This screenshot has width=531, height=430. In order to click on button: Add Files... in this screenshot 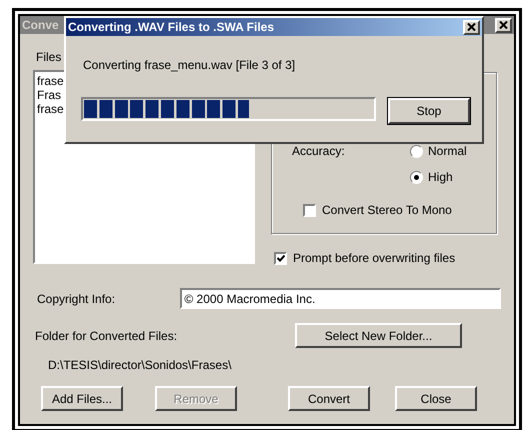, I will do `click(82, 398)`.